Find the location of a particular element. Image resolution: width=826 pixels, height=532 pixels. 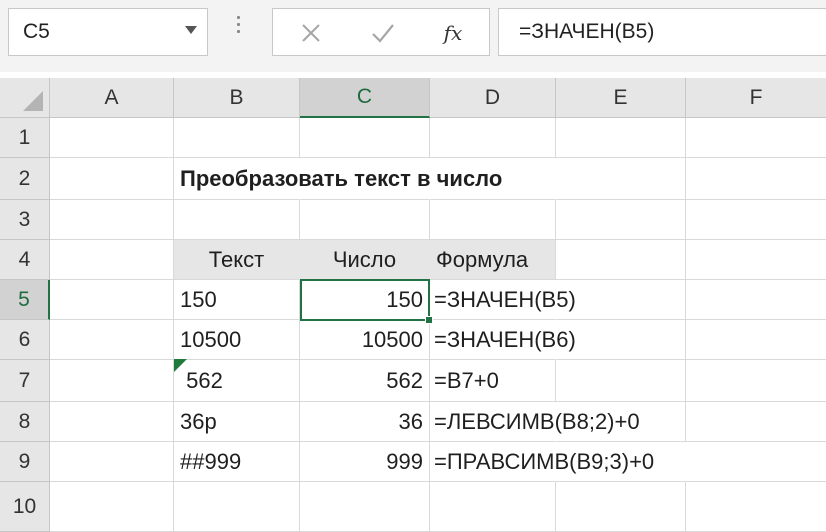

cell-e7 is located at coordinates (621, 381).